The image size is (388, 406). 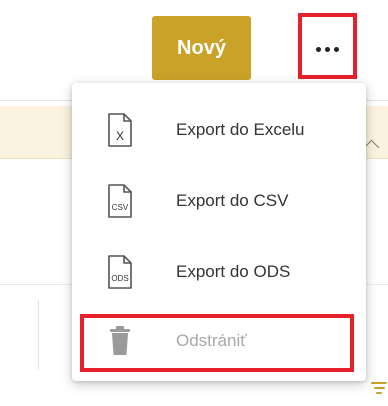 I want to click on more-horizontal-icon, so click(x=327, y=49).